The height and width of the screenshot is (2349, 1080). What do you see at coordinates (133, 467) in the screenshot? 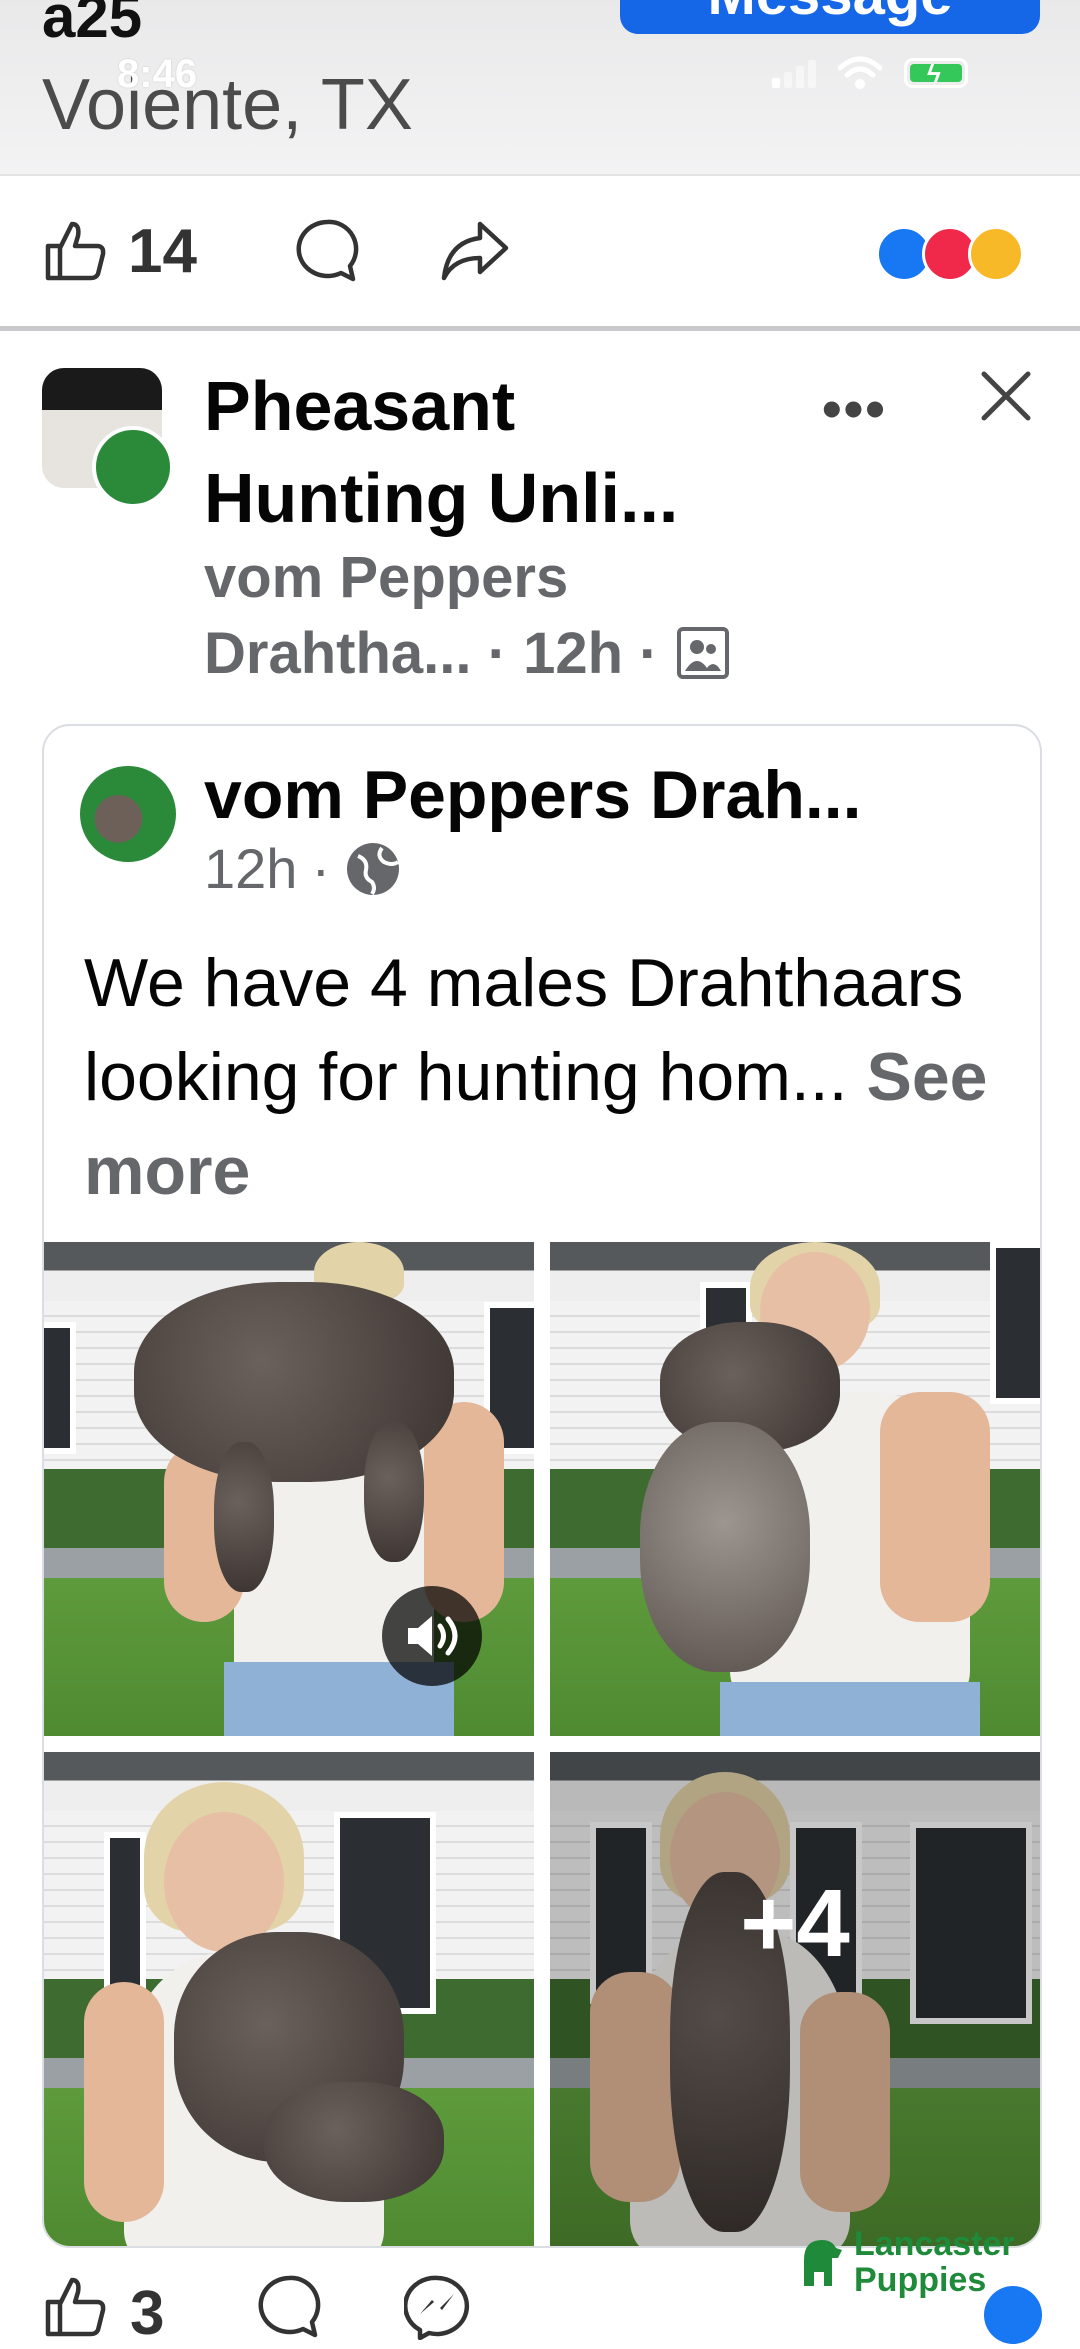
I see `sharer-avatar` at bounding box center [133, 467].